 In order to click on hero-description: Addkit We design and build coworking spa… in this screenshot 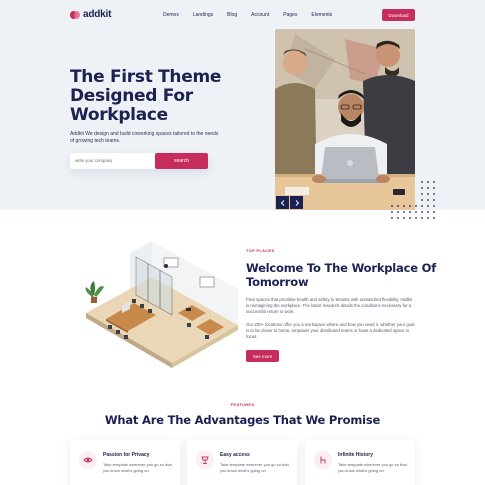, I will do `click(144, 137)`.